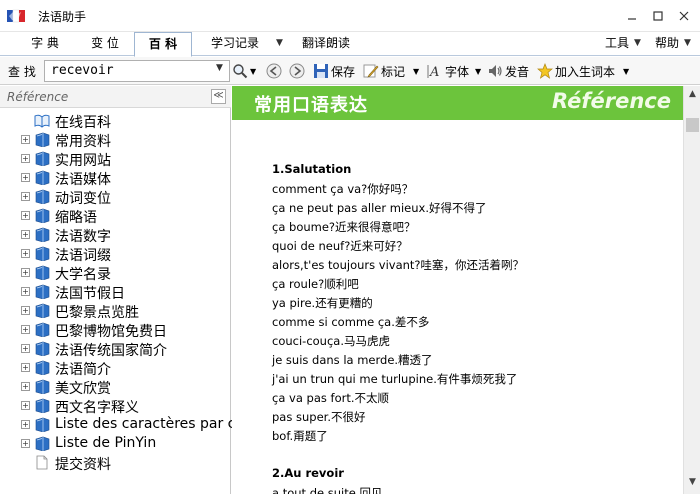  What do you see at coordinates (45, 44) in the screenshot?
I see `tab-dictionary: 字 典` at bounding box center [45, 44].